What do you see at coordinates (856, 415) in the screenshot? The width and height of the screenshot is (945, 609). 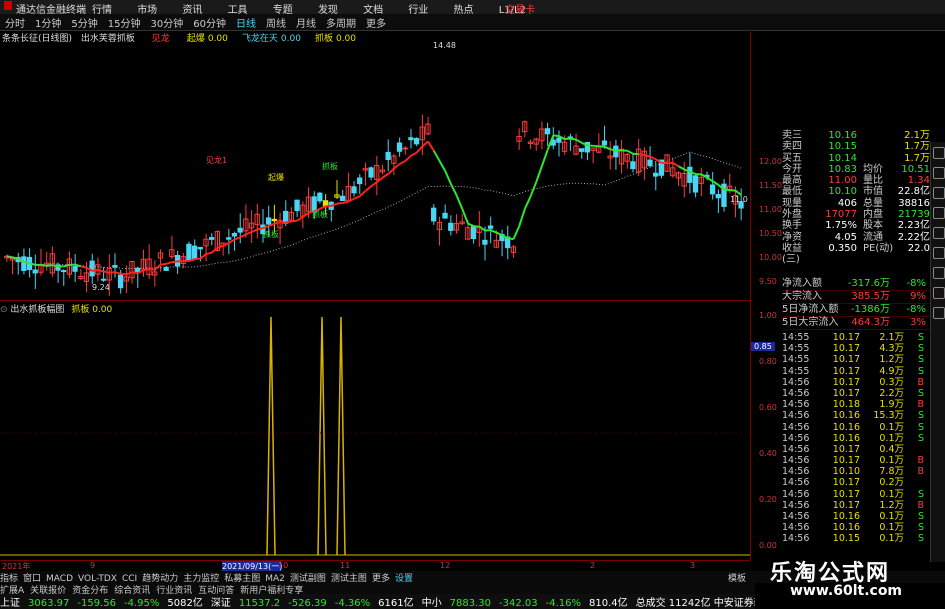 I see `tick-row: 14:56 10.16 15.3万 S` at bounding box center [856, 415].